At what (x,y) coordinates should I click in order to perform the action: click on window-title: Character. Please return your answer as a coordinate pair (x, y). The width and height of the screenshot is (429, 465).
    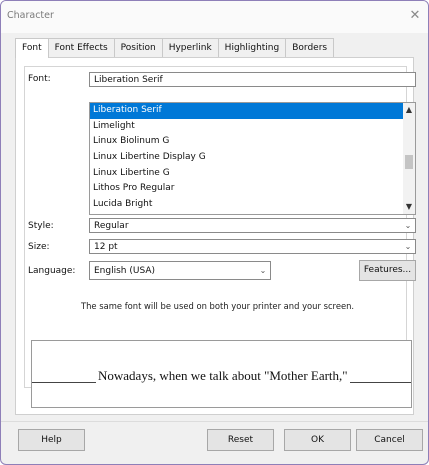
    Looking at the image, I should click on (30, 15).